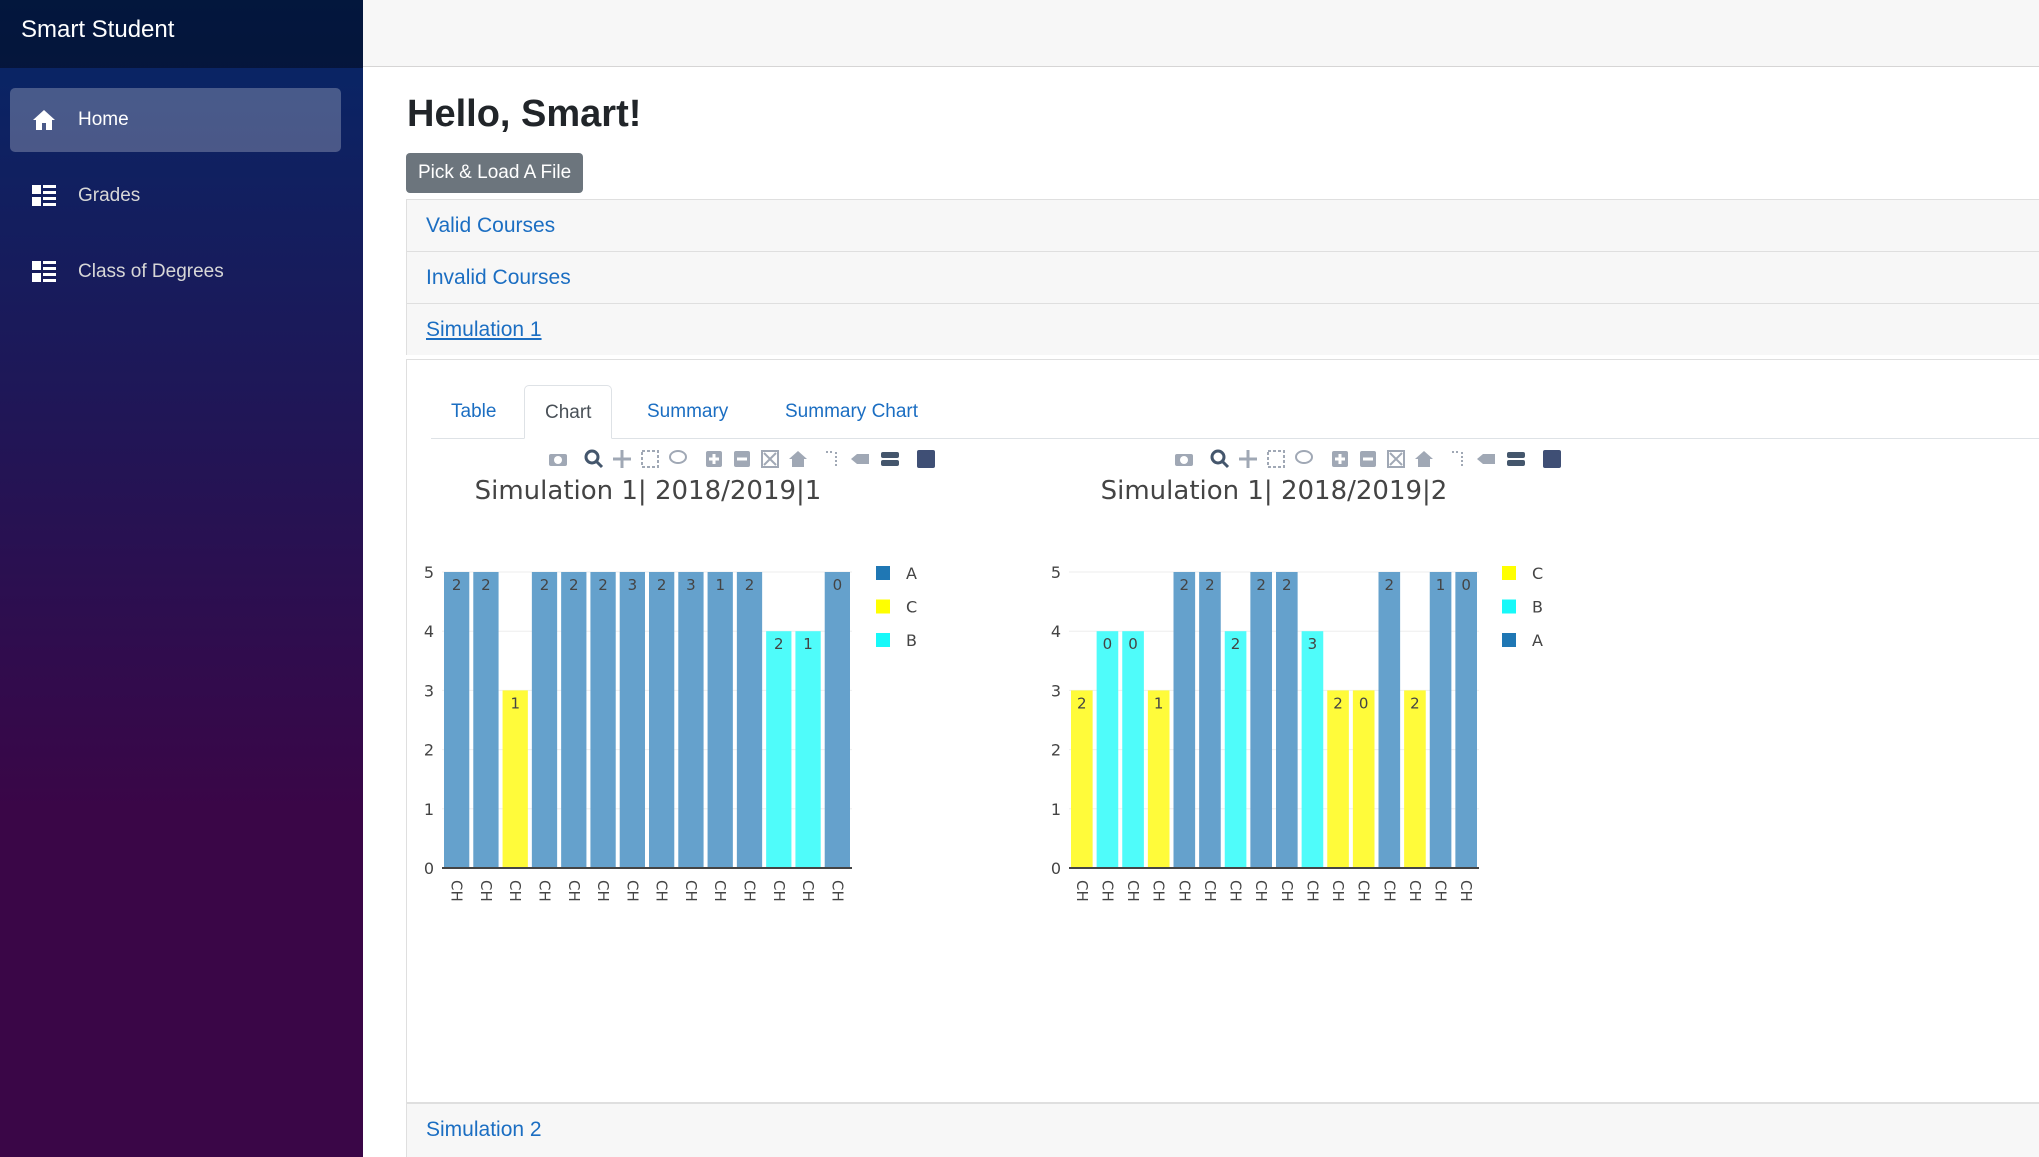  I want to click on y-tick-label: 1, so click(429, 809).